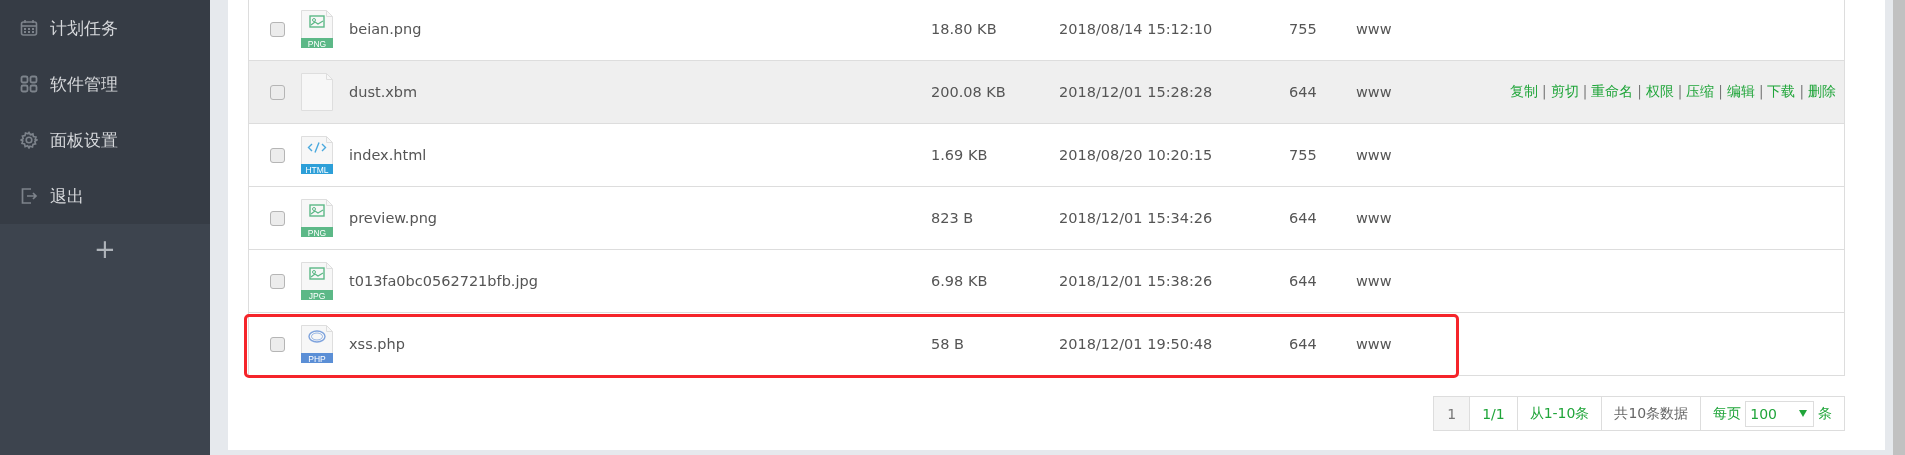 The image size is (1905, 455). What do you see at coordinates (640, 218) in the screenshot?
I see `file-name: preview.png` at bounding box center [640, 218].